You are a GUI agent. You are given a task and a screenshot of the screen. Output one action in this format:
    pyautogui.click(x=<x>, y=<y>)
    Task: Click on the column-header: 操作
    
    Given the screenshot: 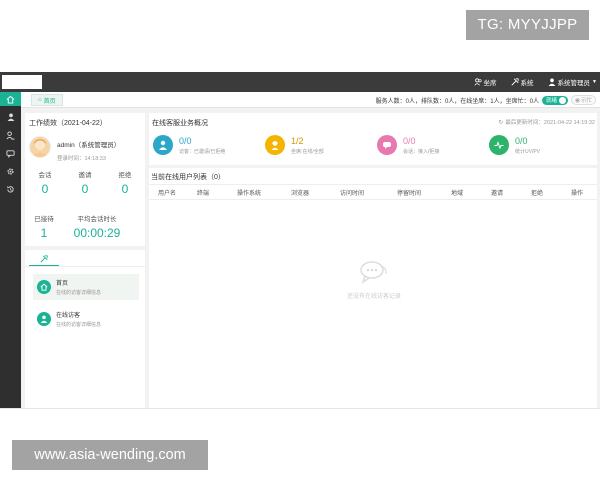 What is the action you would take?
    pyautogui.click(x=576, y=194)
    